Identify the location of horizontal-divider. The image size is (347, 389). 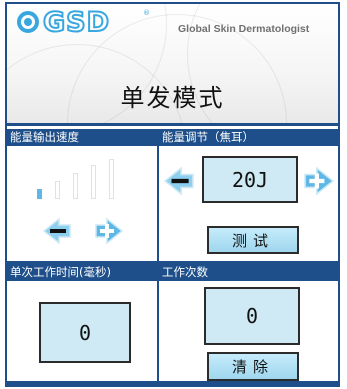
(172, 262).